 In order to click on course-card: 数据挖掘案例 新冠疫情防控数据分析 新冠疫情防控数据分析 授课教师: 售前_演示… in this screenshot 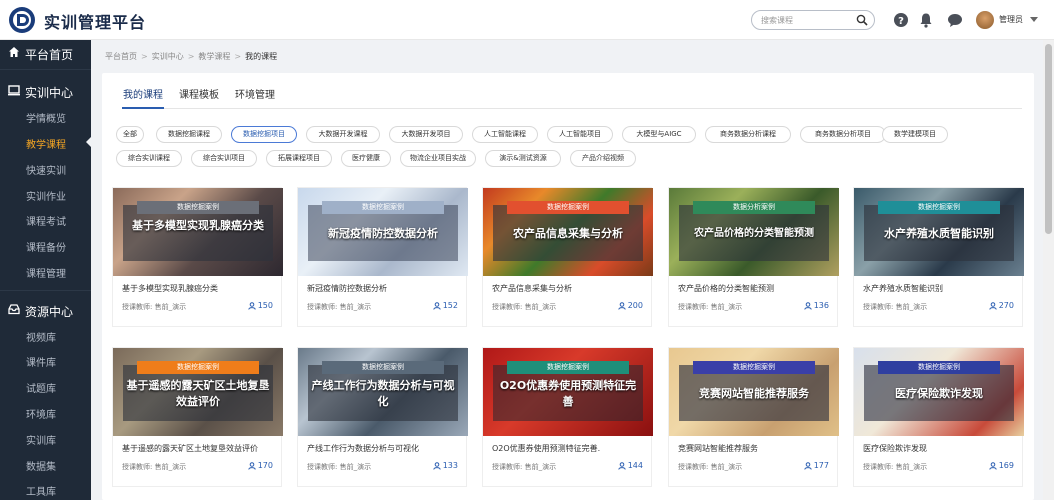, I will do `click(382, 257)`.